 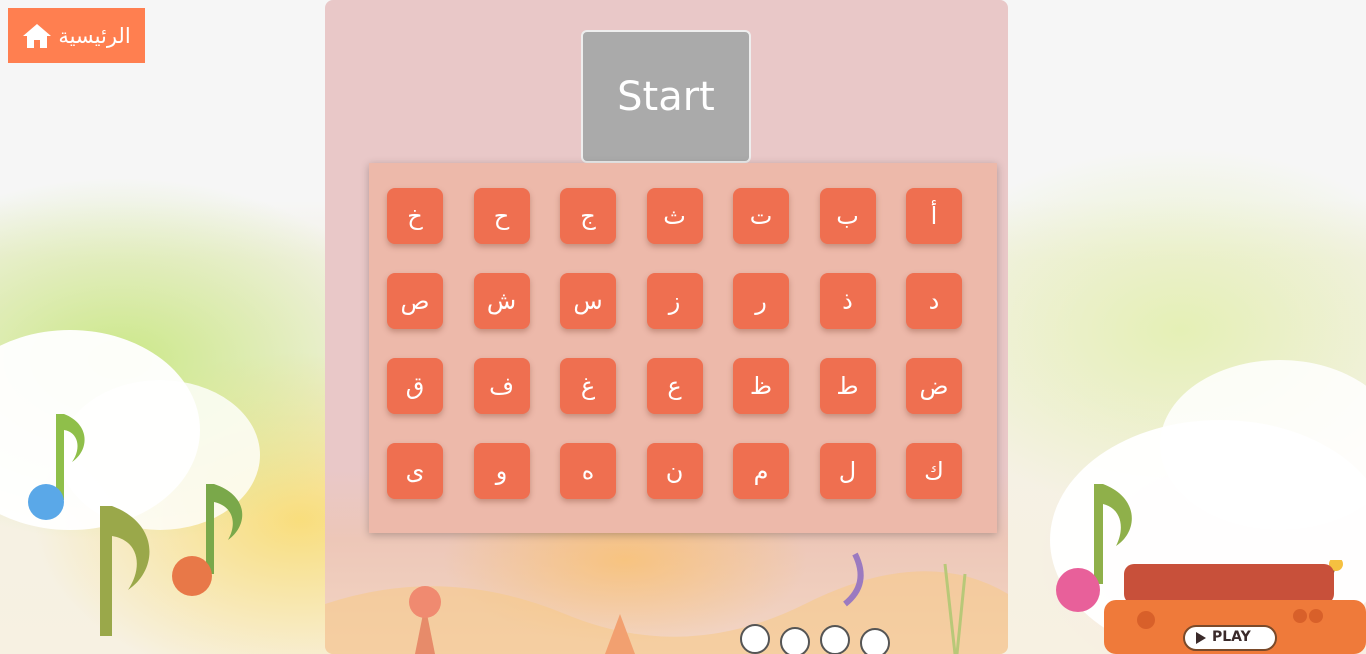 What do you see at coordinates (674, 471) in the screenshot?
I see `letter-tile: ن` at bounding box center [674, 471].